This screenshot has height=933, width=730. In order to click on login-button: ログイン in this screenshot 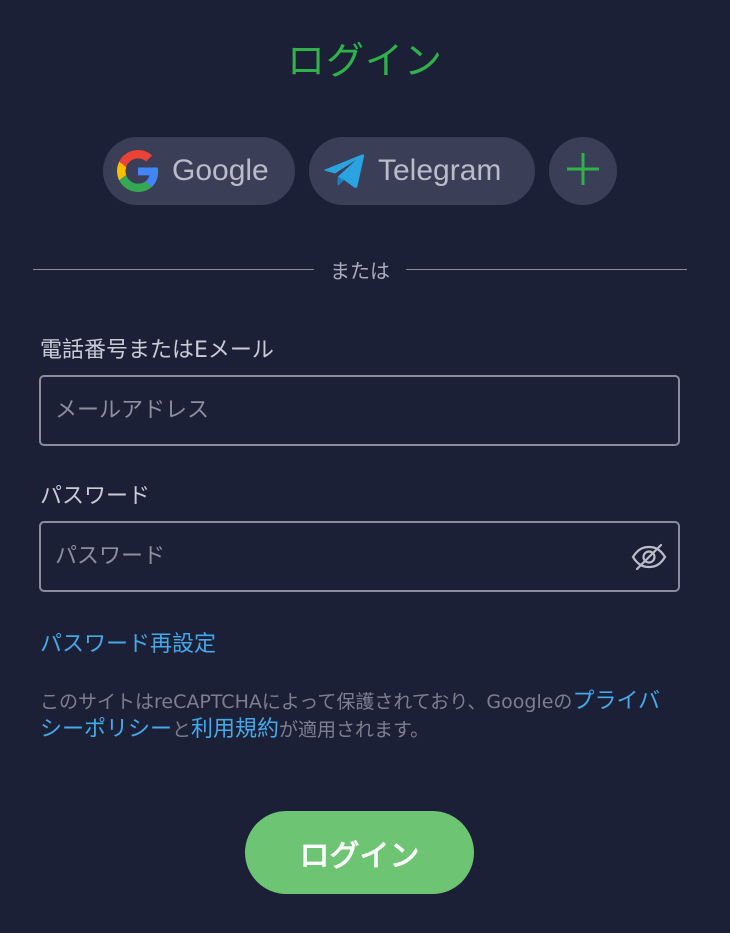, I will do `click(359, 852)`.